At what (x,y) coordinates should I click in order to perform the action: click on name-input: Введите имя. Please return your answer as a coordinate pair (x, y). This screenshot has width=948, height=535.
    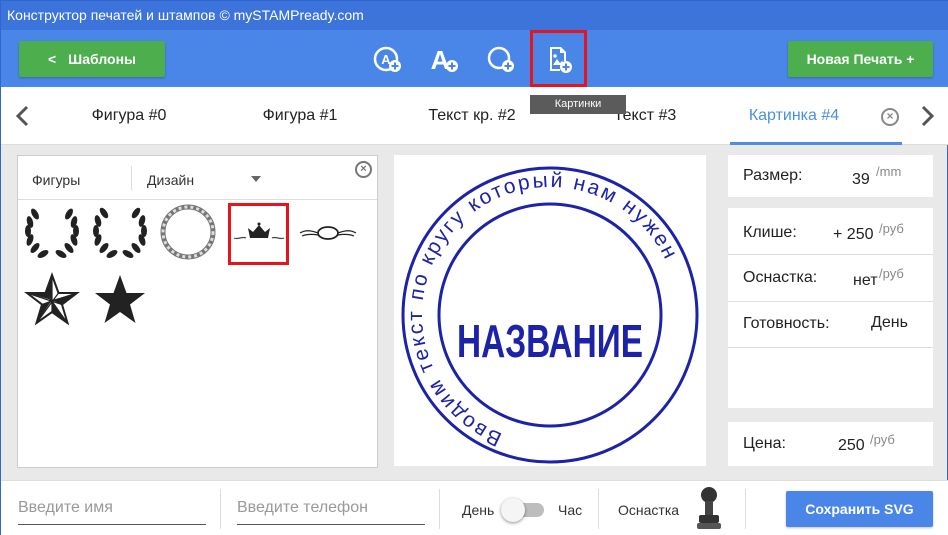
    Looking at the image, I should click on (112, 510).